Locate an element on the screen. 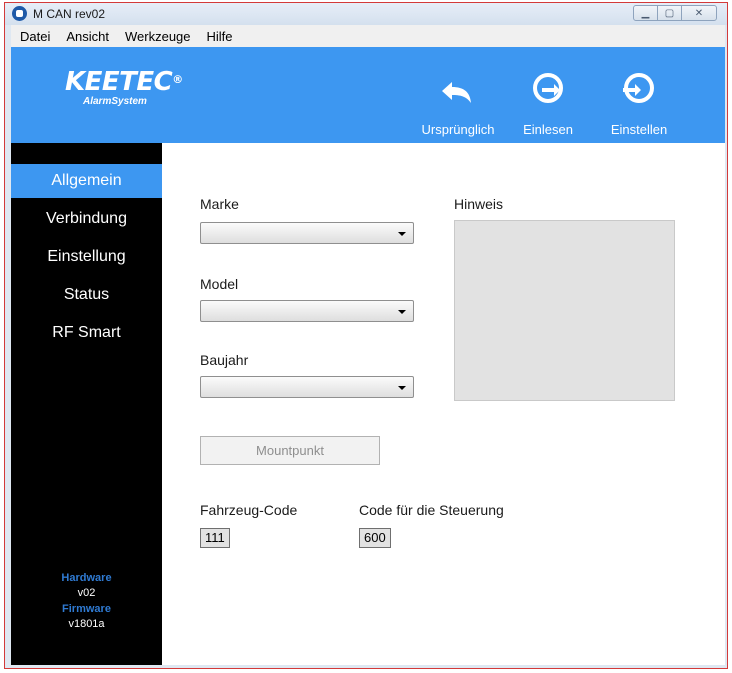 Image resolution: width=732 pixels, height=673 pixels. menu-bar: Datei Ansicht Werkzeuge Hilfe is located at coordinates (368, 36).